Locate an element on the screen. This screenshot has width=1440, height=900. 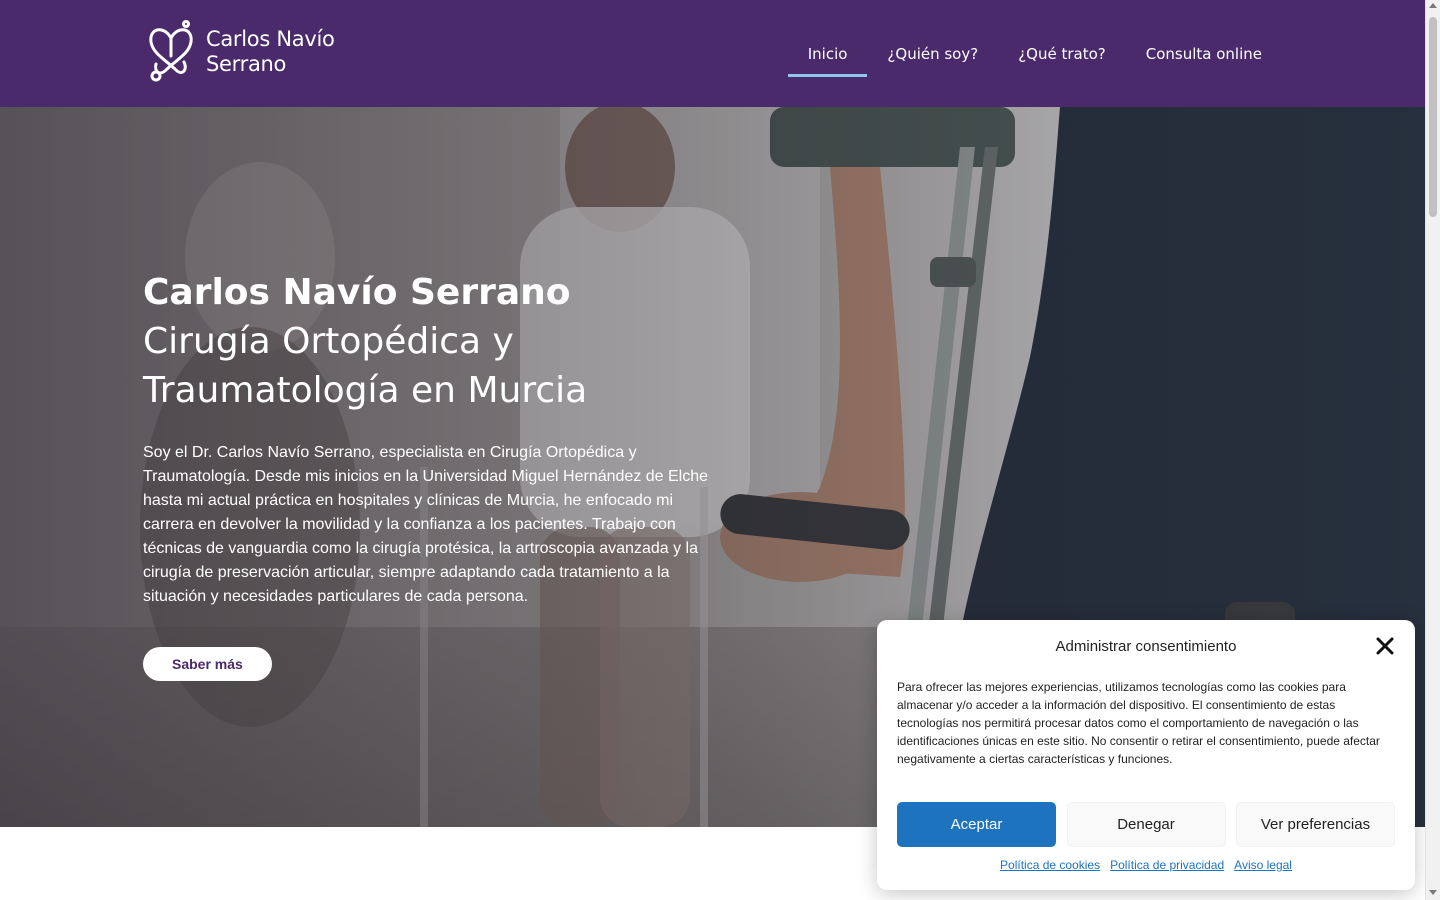
deny-button: Denegar is located at coordinates (1146, 824).